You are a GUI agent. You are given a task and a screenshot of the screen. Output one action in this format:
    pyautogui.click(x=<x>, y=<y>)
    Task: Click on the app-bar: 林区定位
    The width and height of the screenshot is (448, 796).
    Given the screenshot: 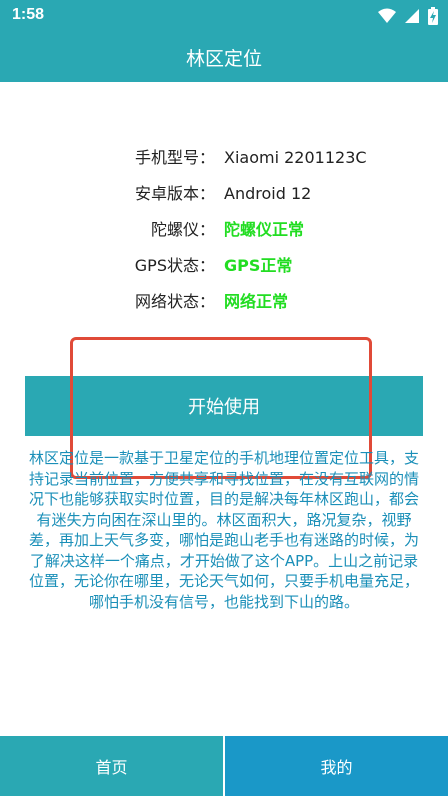 What is the action you would take?
    pyautogui.click(x=224, y=57)
    